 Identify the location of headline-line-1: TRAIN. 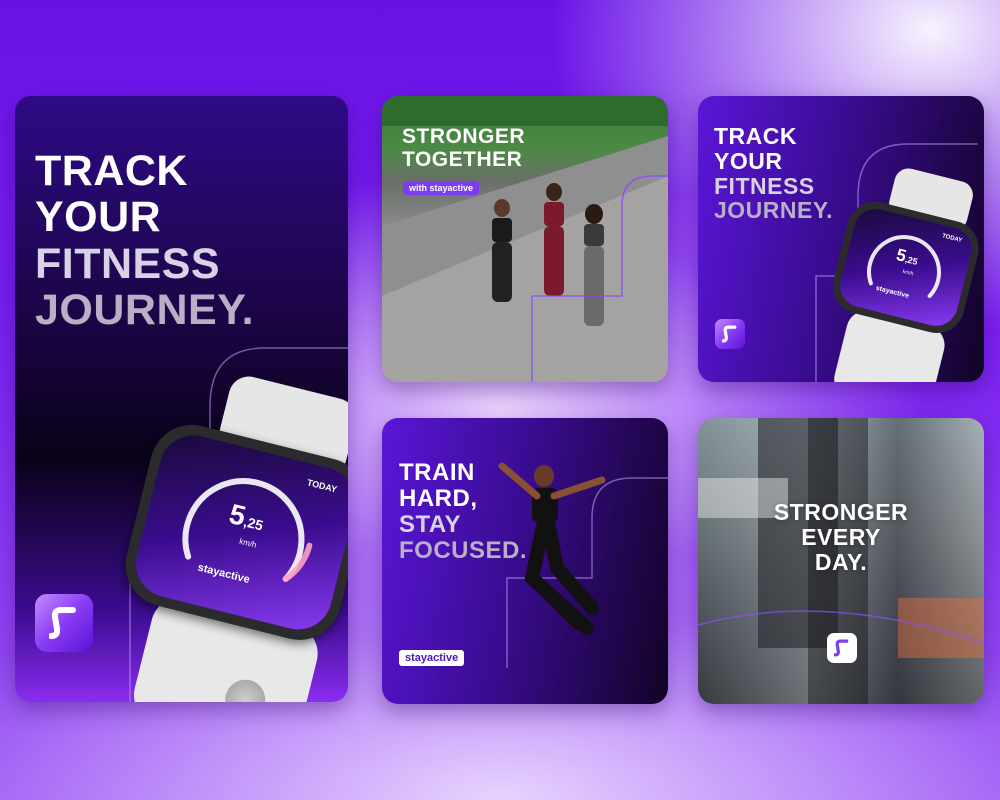
(437, 472).